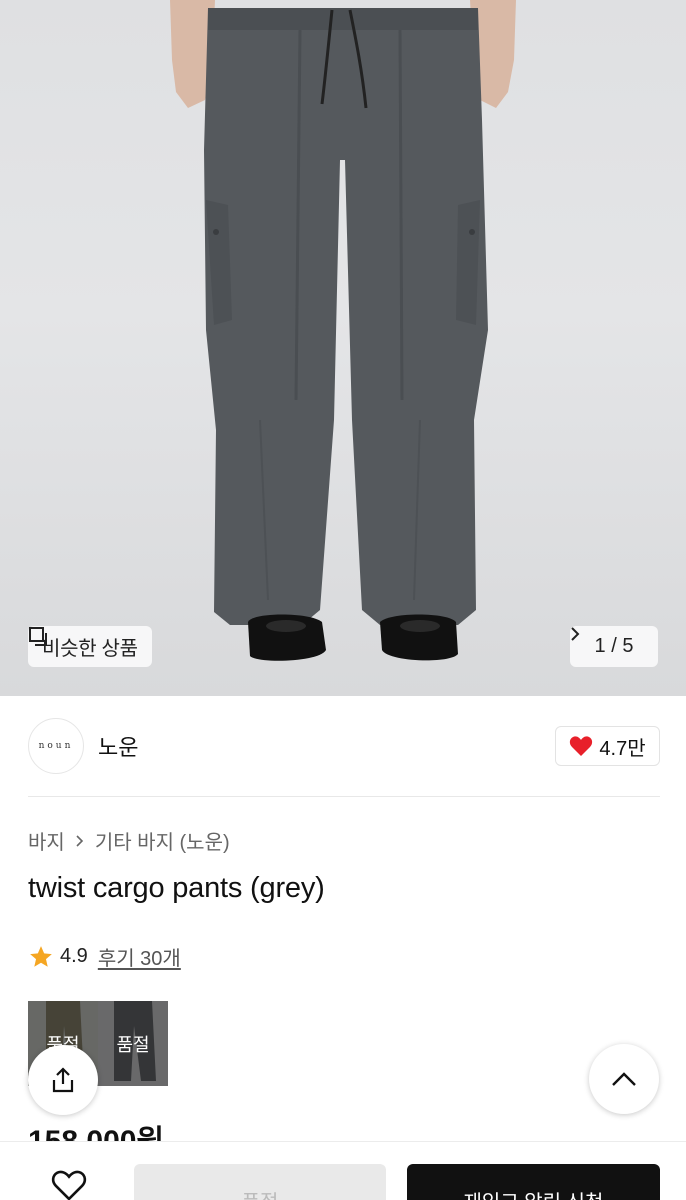 This screenshot has height=1200, width=686. Describe the element at coordinates (628, 646) in the screenshot. I see `counter-total: 5` at that location.